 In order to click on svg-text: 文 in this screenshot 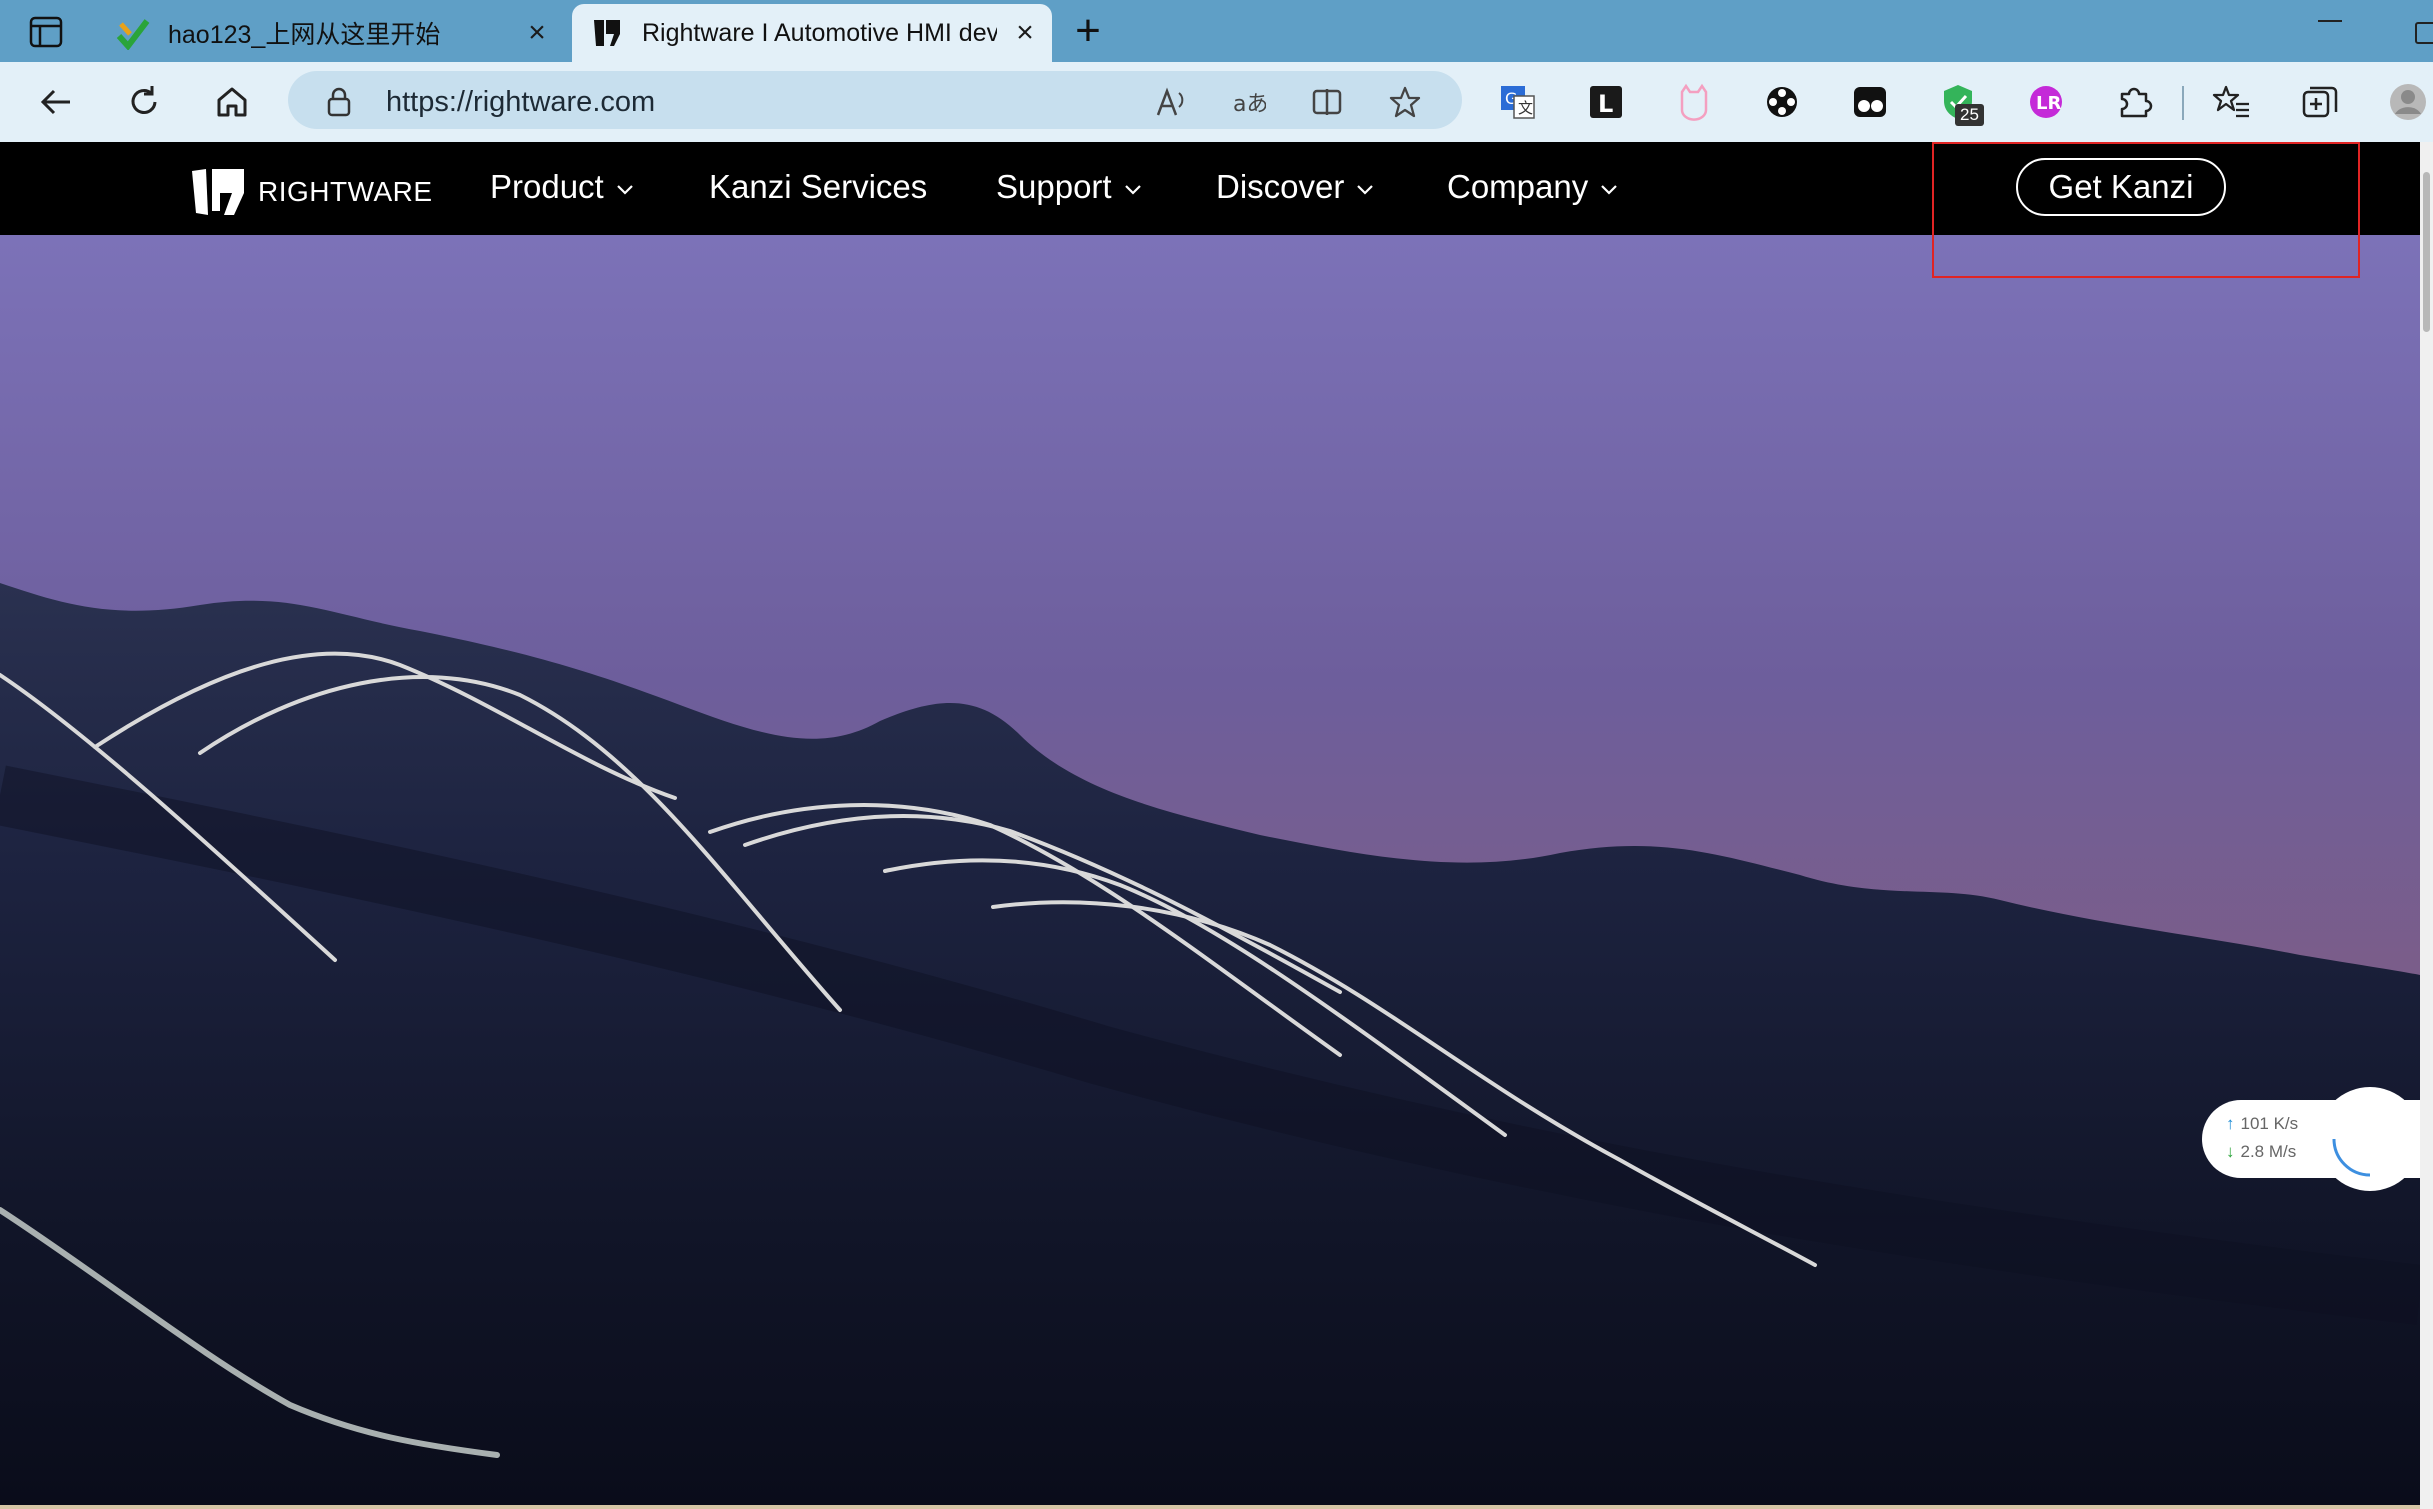, I will do `click(1525, 108)`.